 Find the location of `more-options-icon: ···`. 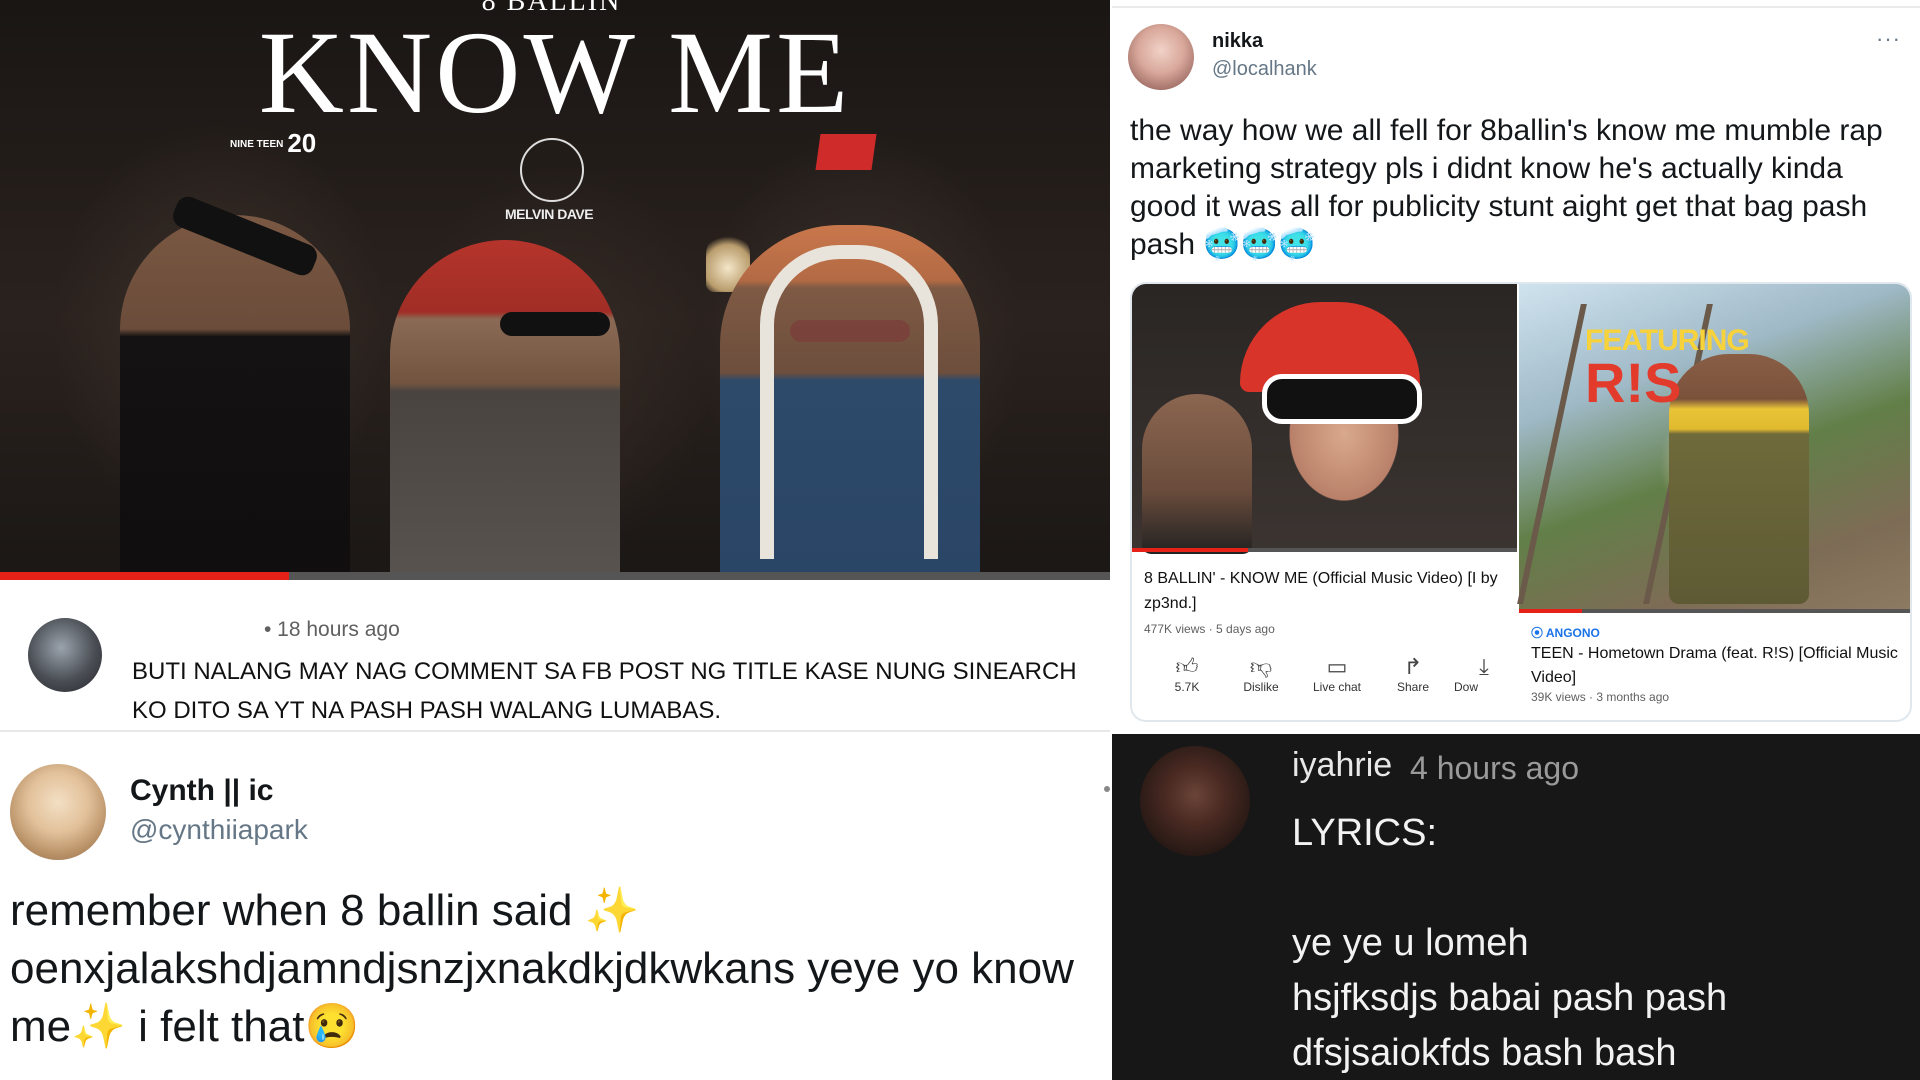

more-options-icon: ··· is located at coordinates (1888, 39).